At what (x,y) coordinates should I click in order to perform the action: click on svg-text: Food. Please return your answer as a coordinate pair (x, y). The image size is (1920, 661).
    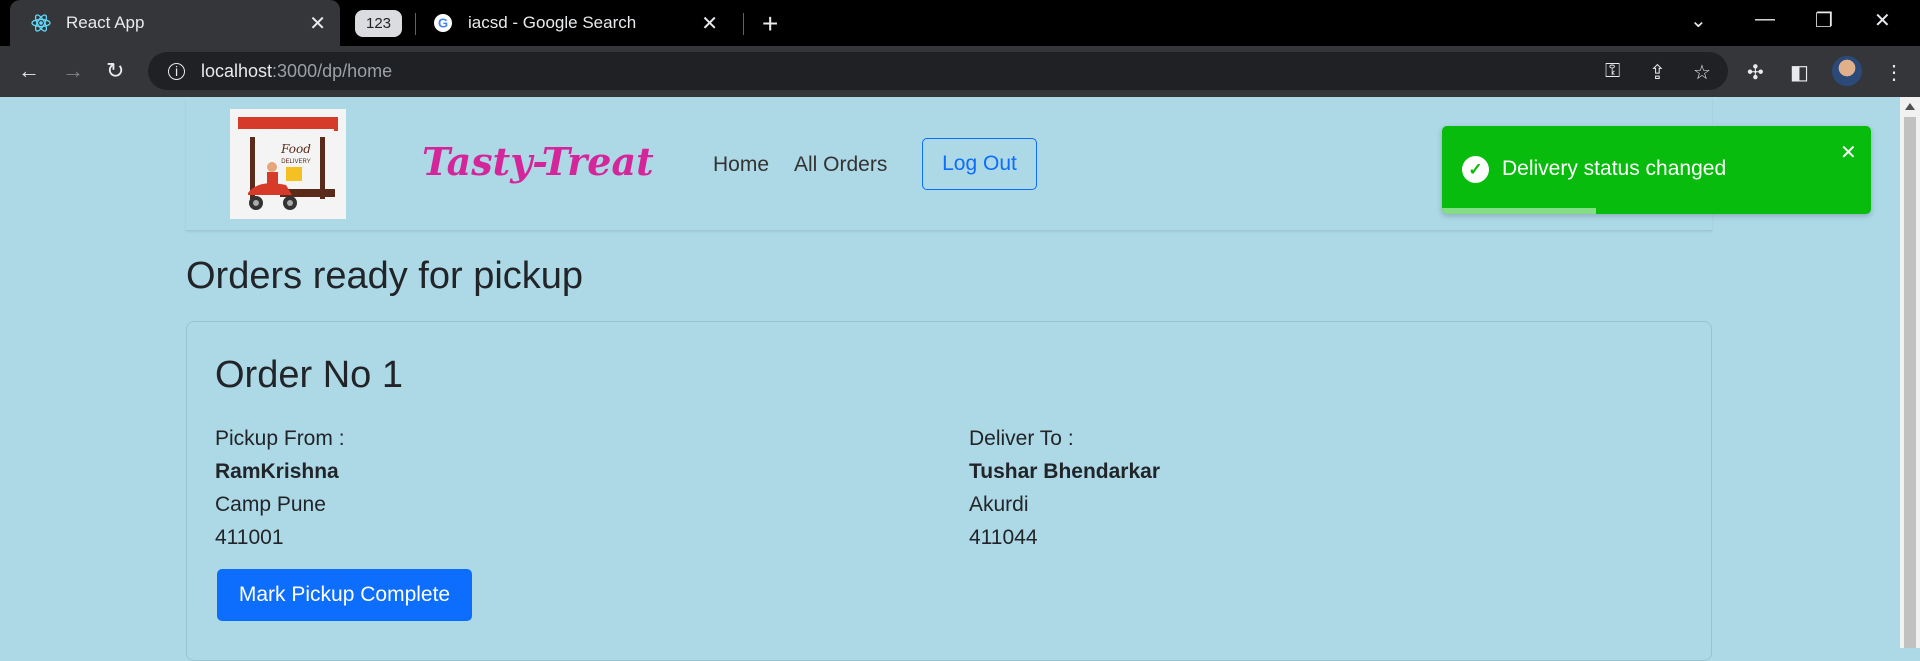
    Looking at the image, I should click on (295, 149).